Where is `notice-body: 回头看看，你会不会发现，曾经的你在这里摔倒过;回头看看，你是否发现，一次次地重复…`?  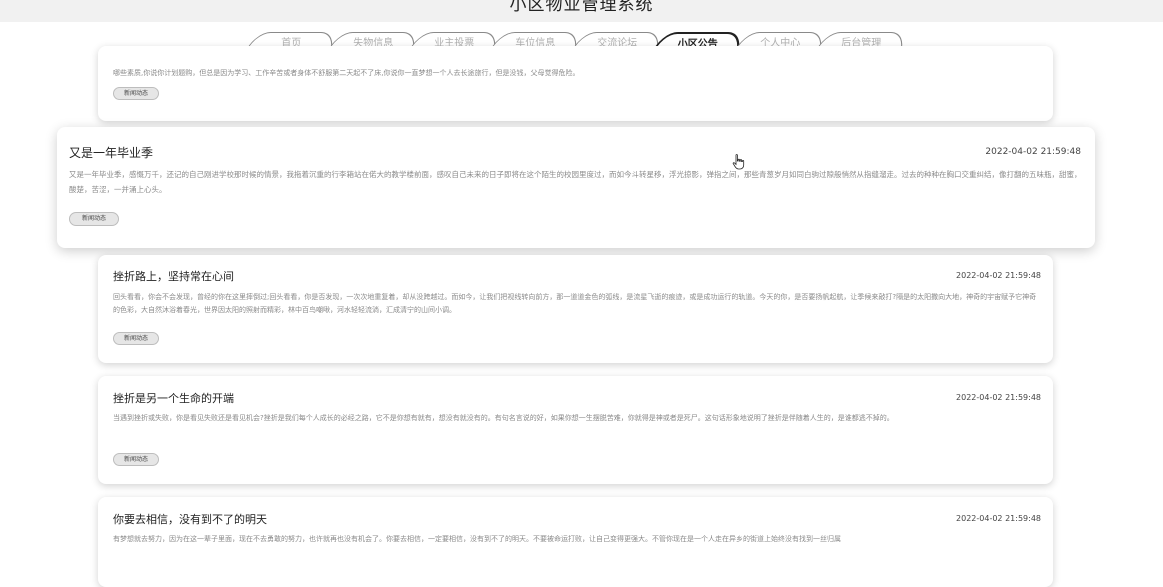 notice-body: 回头看看，你会不会发现，曾经的你在这里摔倒过;回头看看，你是否发现，一次次地重复… is located at coordinates (575, 303).